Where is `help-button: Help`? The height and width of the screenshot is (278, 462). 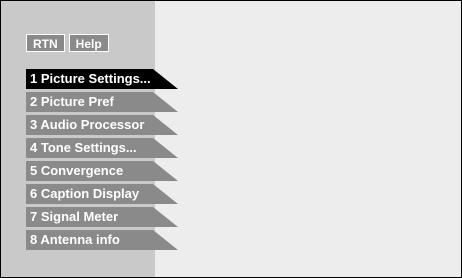
help-button: Help is located at coordinates (88, 43).